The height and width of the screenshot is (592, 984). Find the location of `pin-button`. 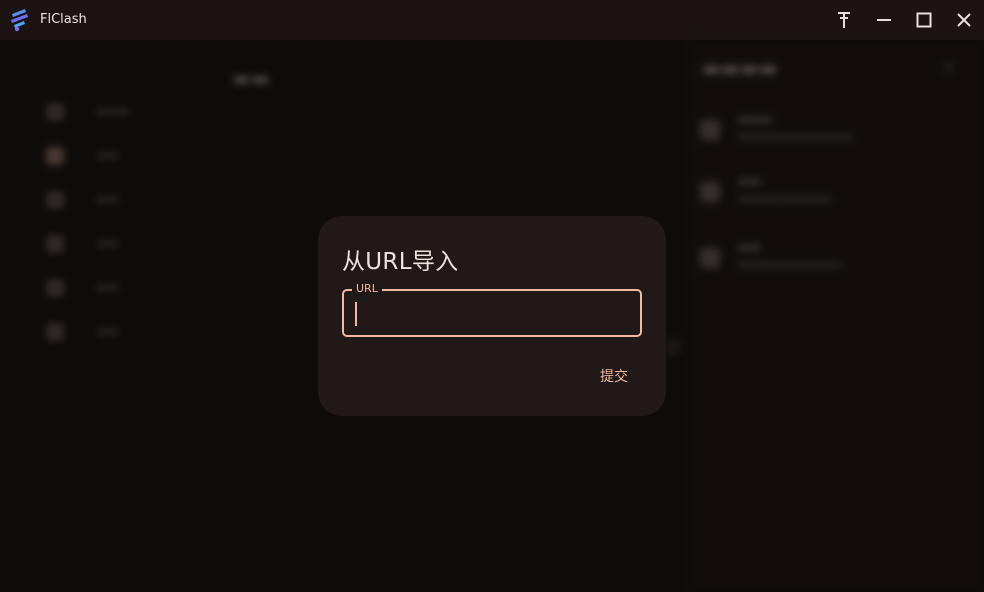

pin-button is located at coordinates (844, 20).